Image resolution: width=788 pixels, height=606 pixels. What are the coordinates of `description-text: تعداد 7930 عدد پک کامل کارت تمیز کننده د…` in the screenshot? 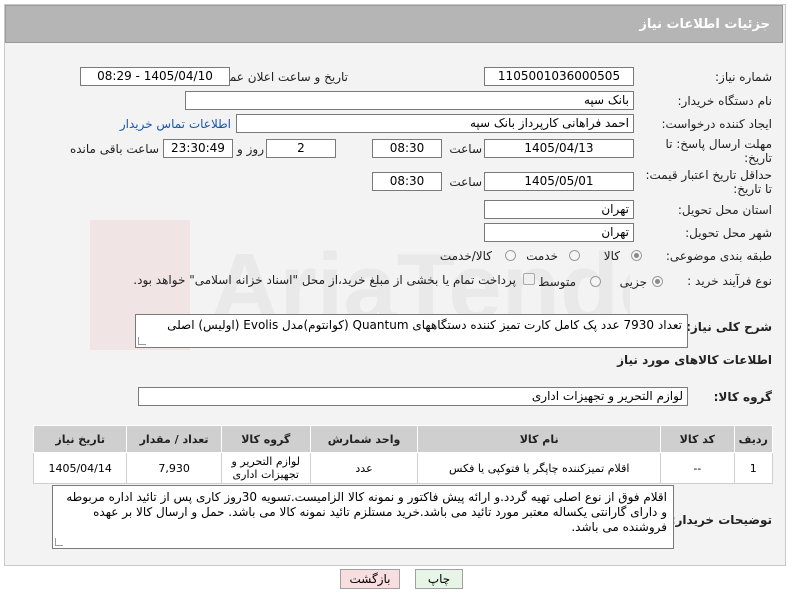 It's located at (424, 325).